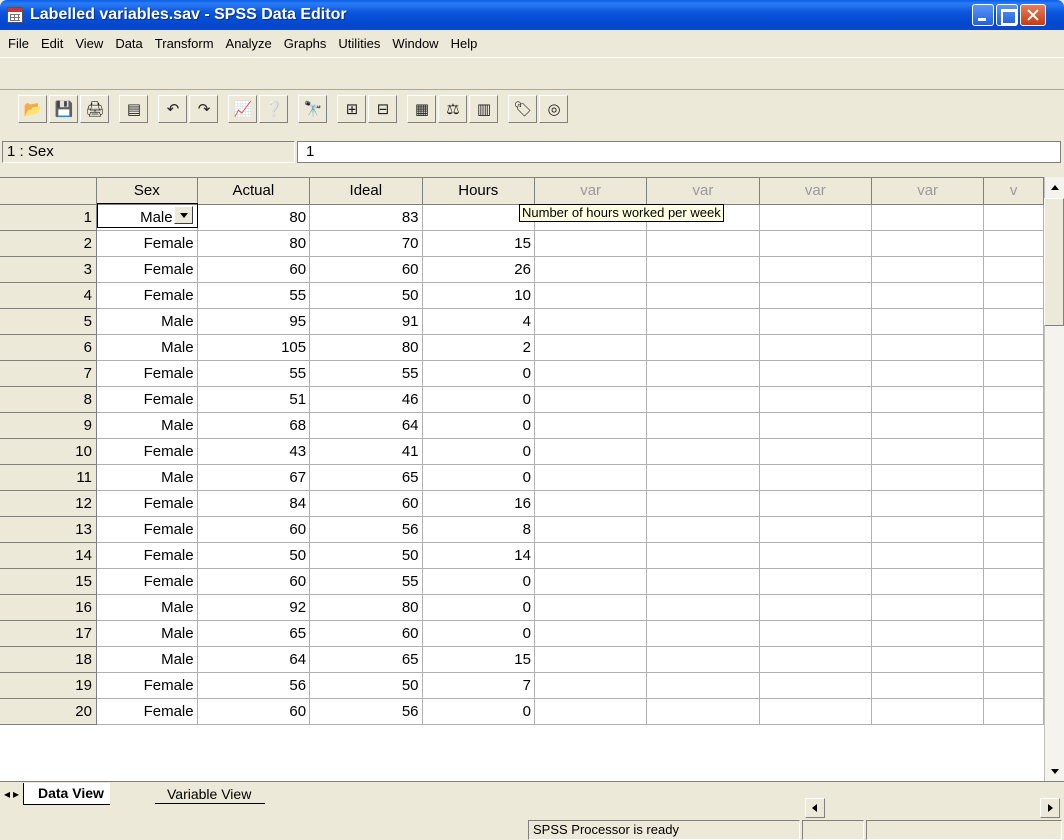  Describe the element at coordinates (48, 269) in the screenshot. I see `row-header: 3` at that location.